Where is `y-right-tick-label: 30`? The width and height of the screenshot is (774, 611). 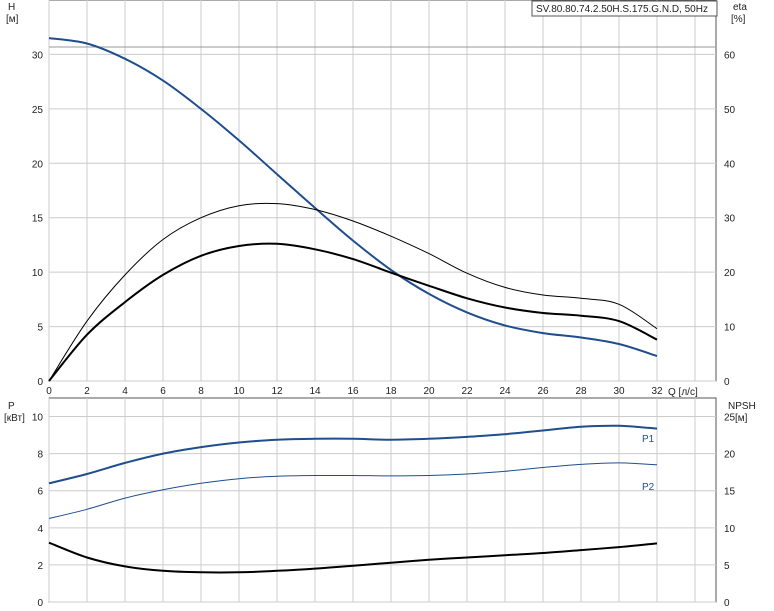
y-right-tick-label: 30 is located at coordinates (730, 219).